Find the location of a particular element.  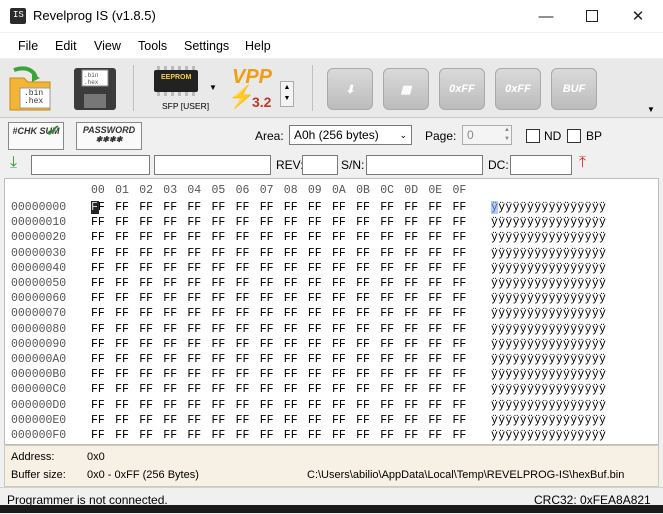

date-code-field is located at coordinates (541, 165).